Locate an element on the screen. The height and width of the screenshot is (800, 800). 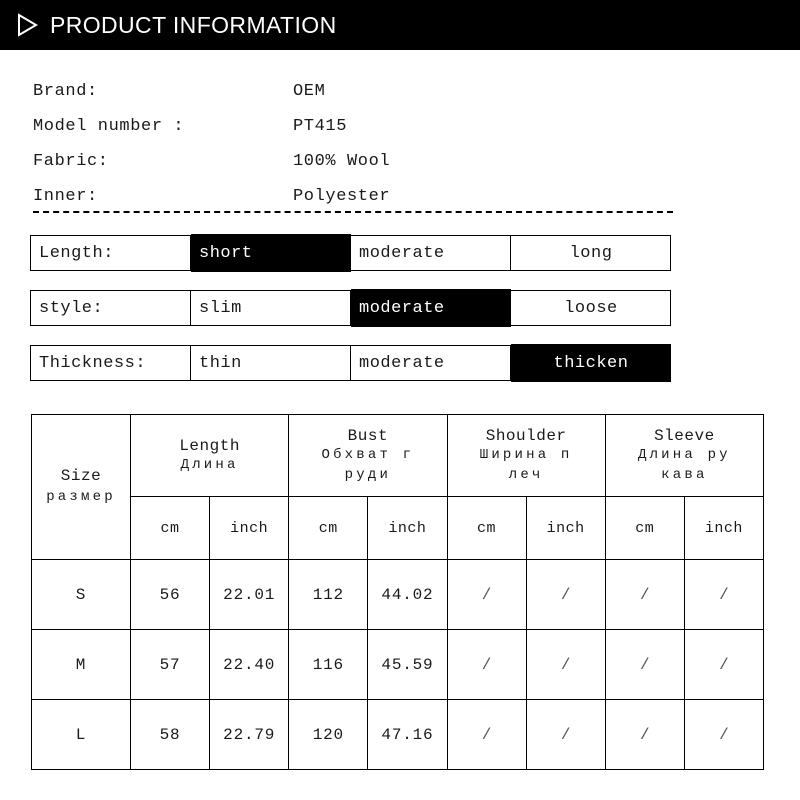
header-size: Size размер is located at coordinates (81, 487).